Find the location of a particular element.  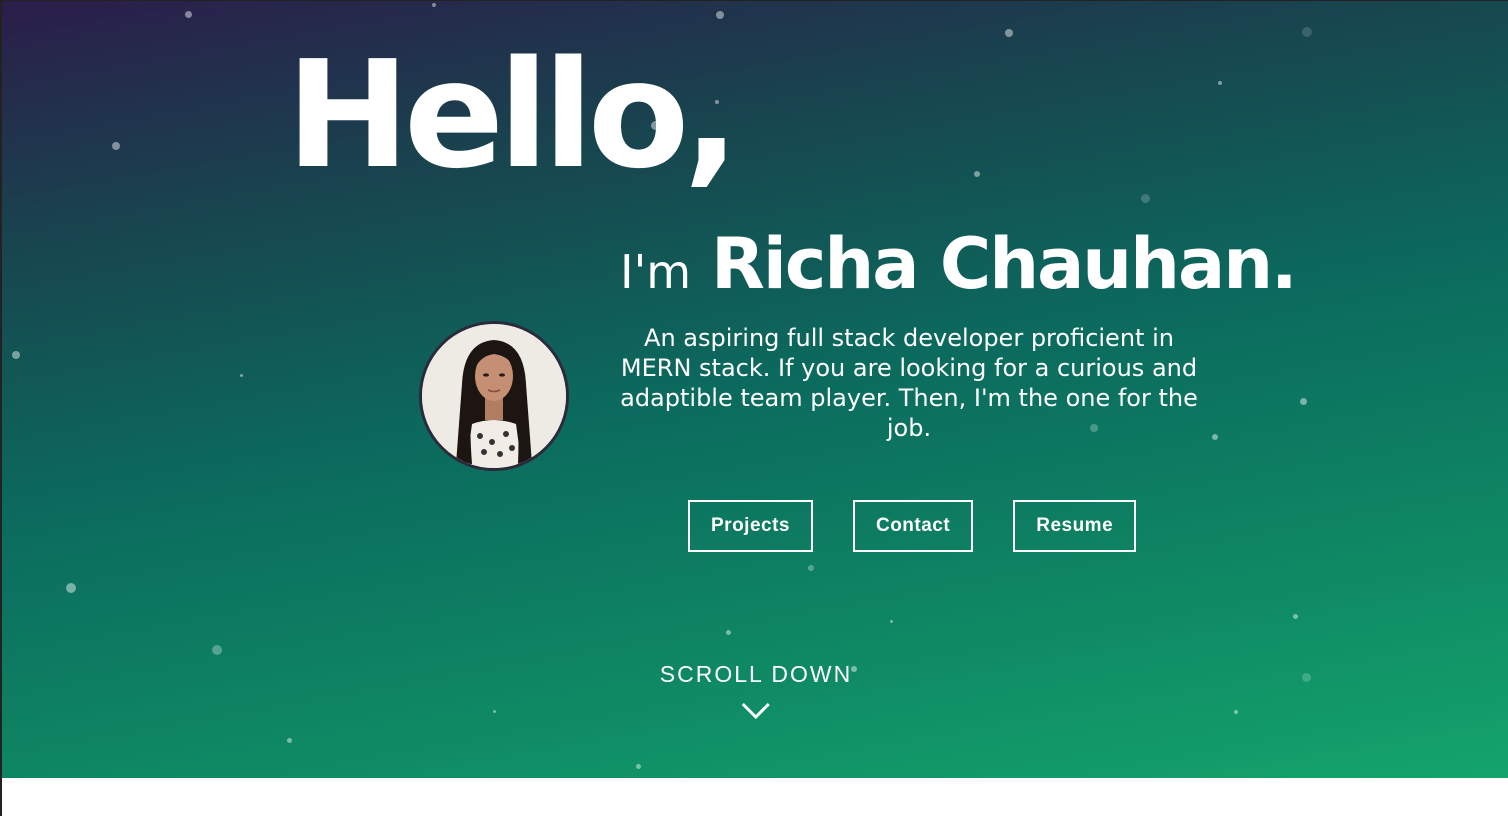

cta-buttons: Projects Contact Resume is located at coordinates (912, 526).